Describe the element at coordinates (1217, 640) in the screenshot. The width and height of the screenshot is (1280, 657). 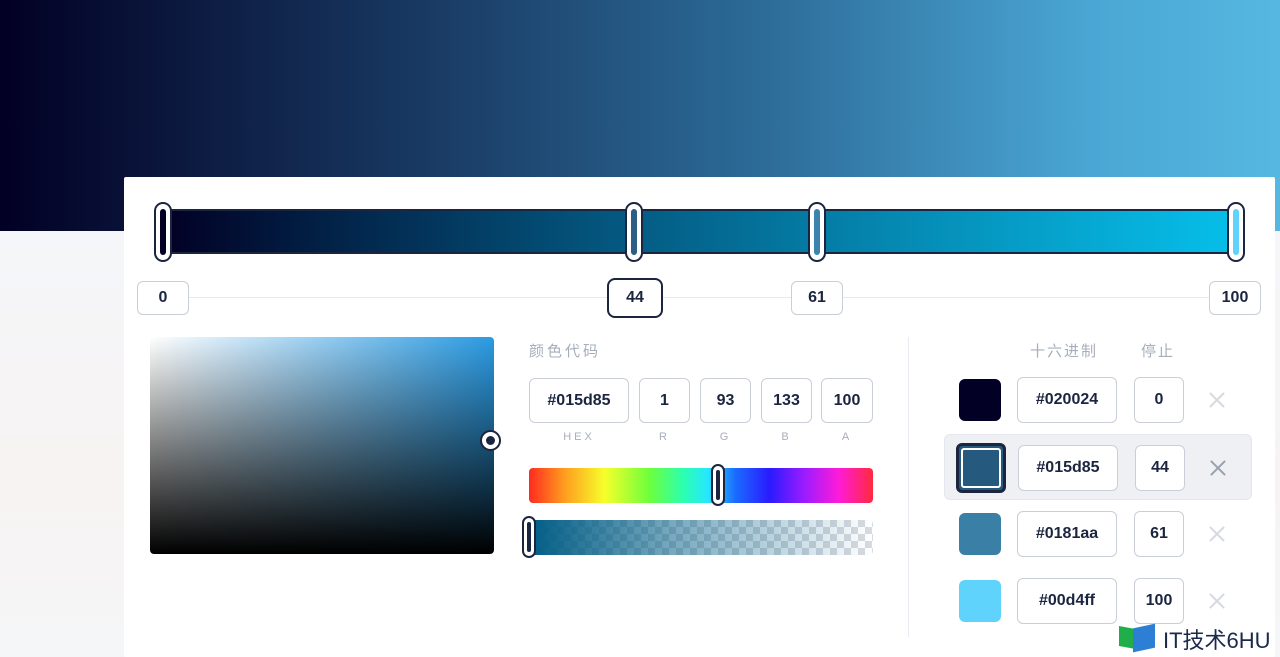
I see `watermark-text: IT技术6HU` at that location.